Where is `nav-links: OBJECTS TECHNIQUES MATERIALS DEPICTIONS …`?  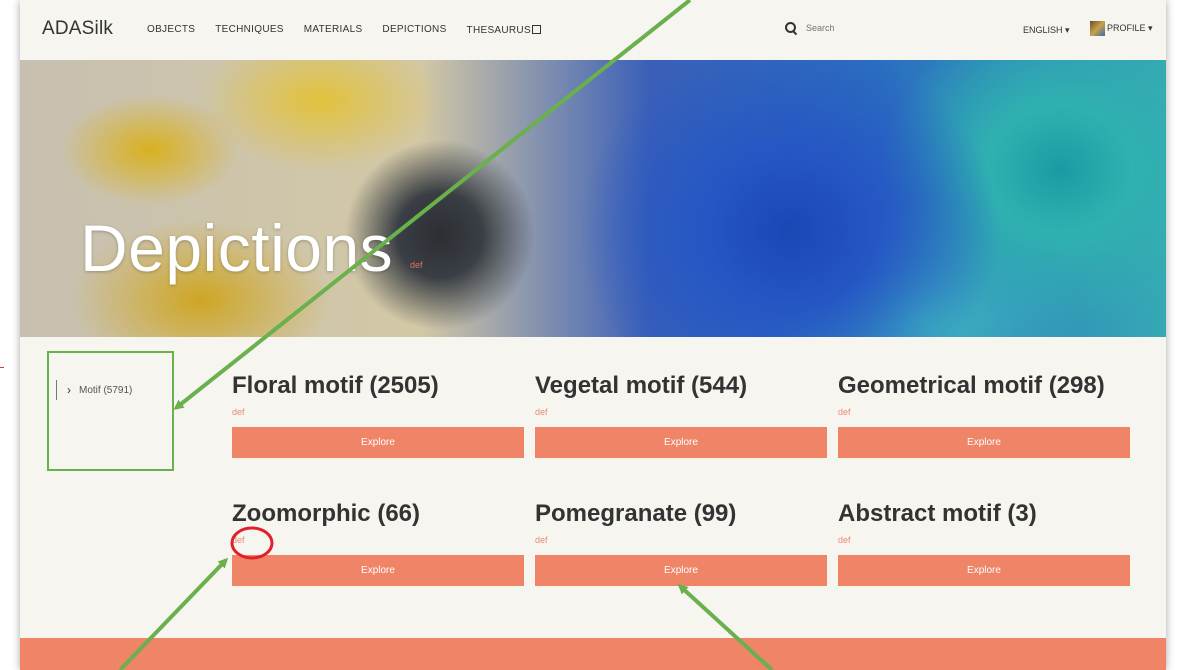
nav-links: OBJECTS TECHNIQUES MATERIALS DEPICTIONS … is located at coordinates (344, 30).